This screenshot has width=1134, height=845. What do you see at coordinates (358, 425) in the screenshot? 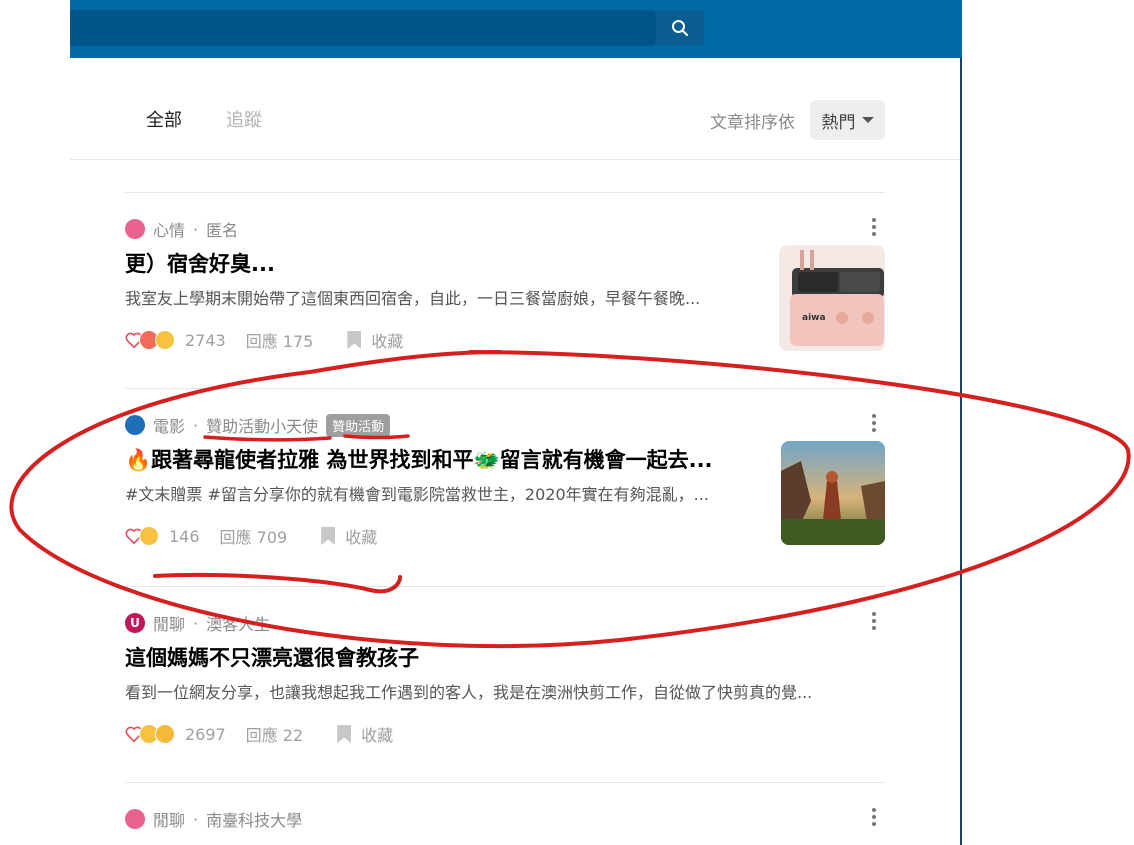
I see `sponsored-badge: 贊助活動` at bounding box center [358, 425].